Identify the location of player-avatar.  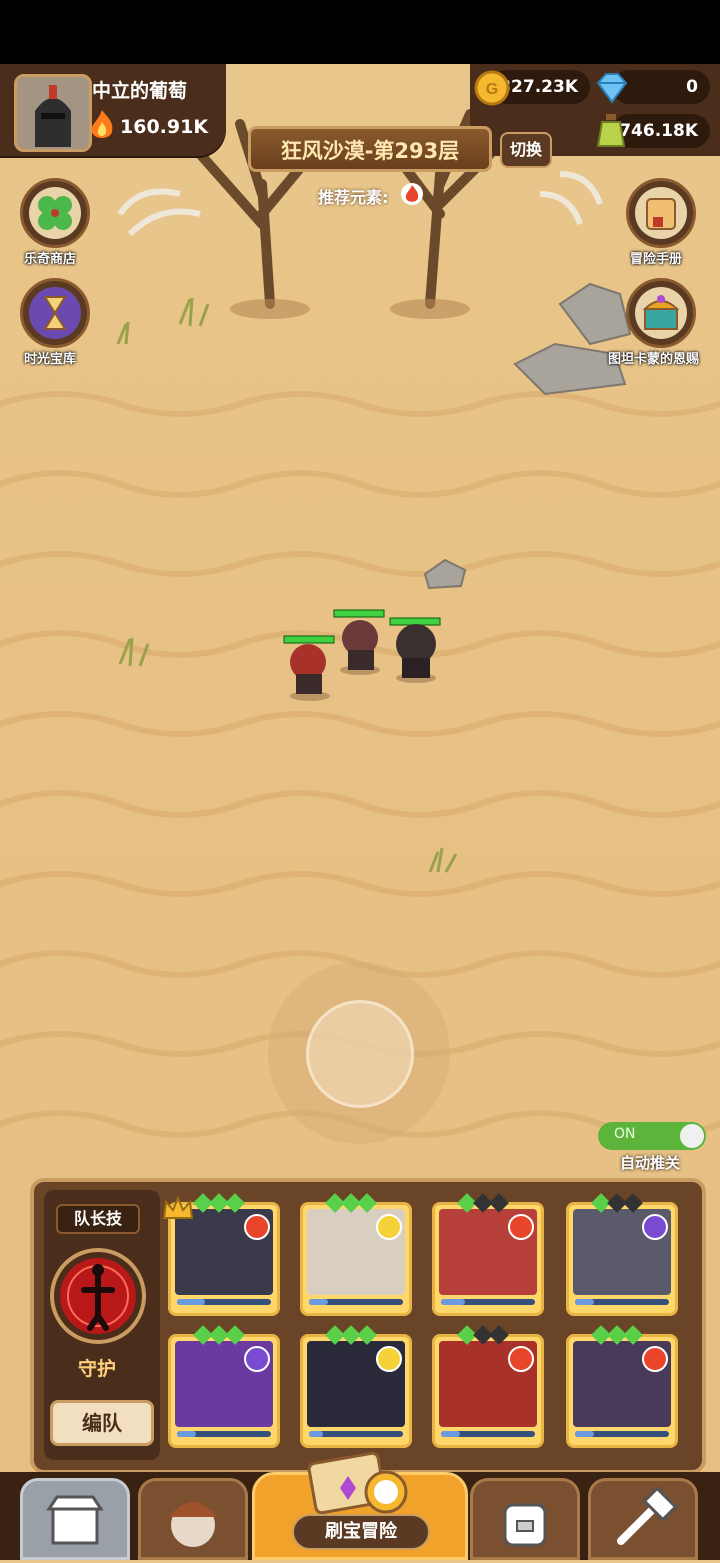
(53, 113).